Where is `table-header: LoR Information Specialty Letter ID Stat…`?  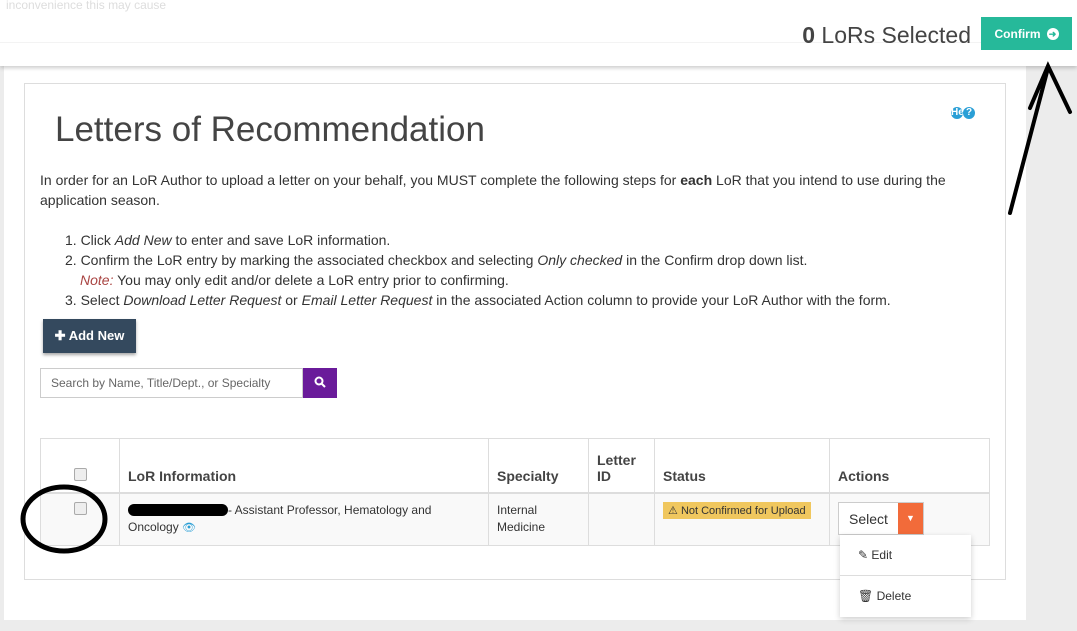
table-header: LoR Information Specialty Letter ID Stat… is located at coordinates (515, 466).